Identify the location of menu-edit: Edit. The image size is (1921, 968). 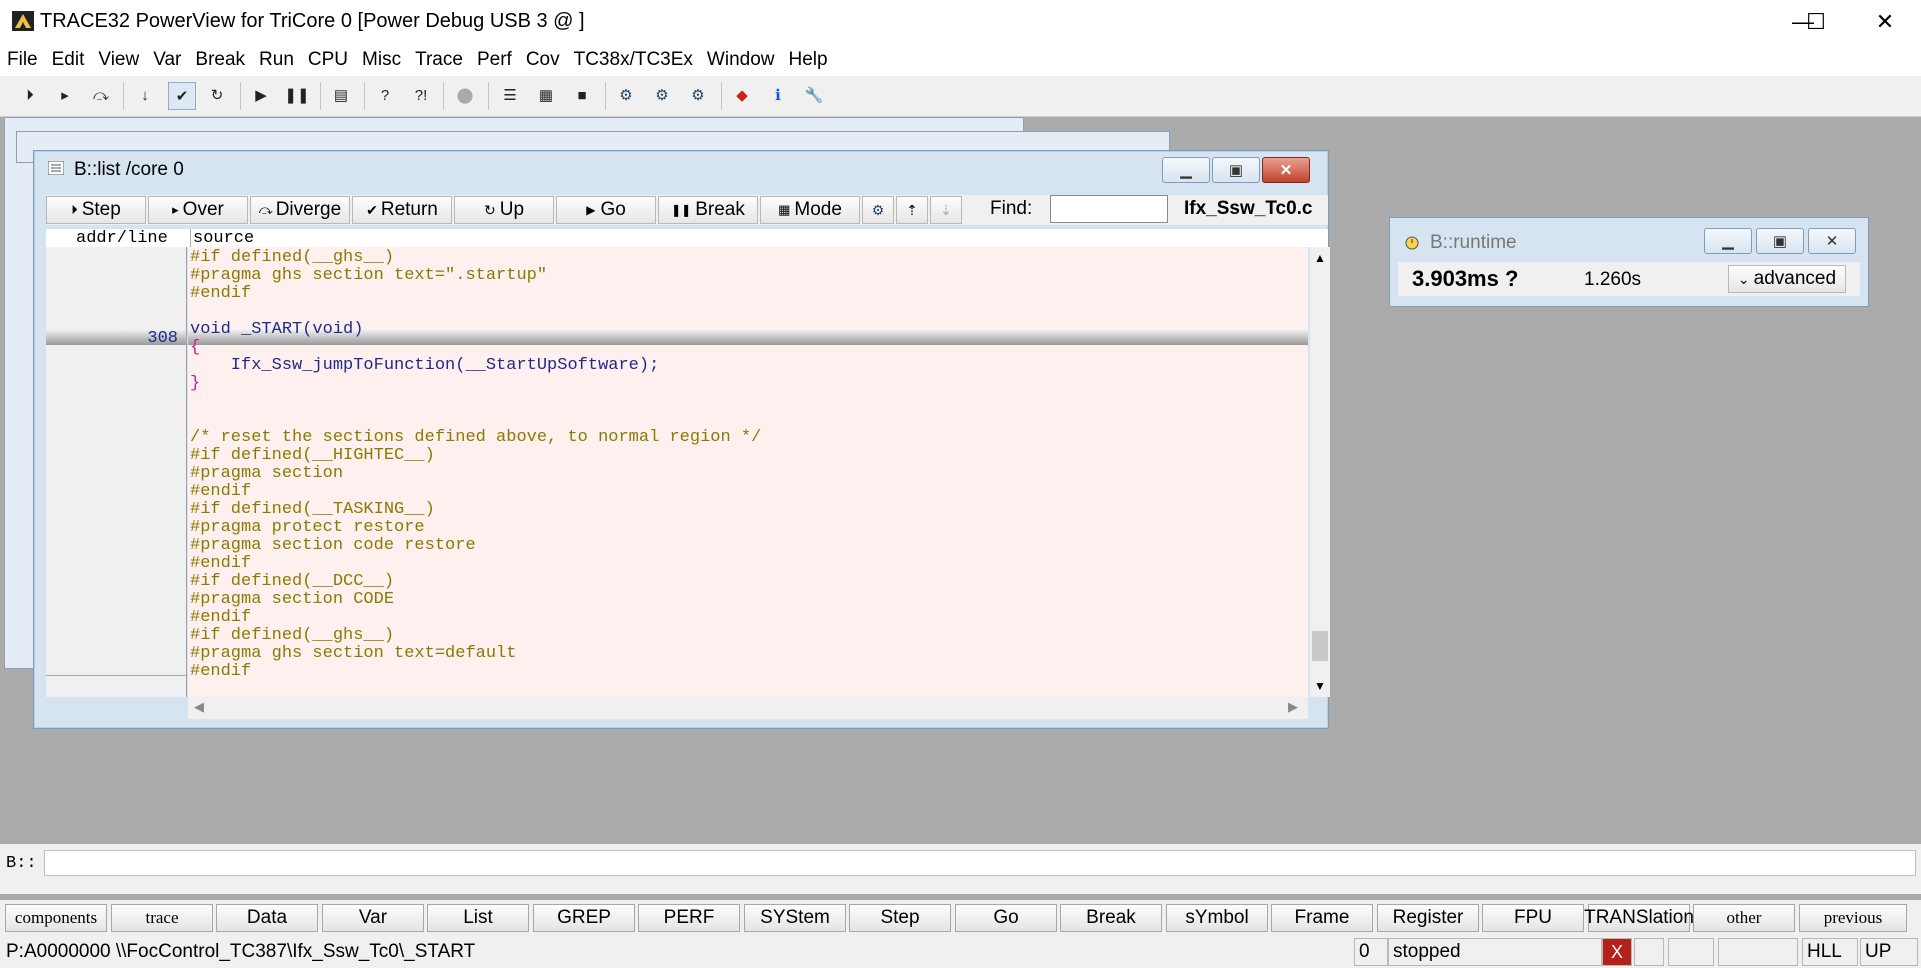
(68, 60).